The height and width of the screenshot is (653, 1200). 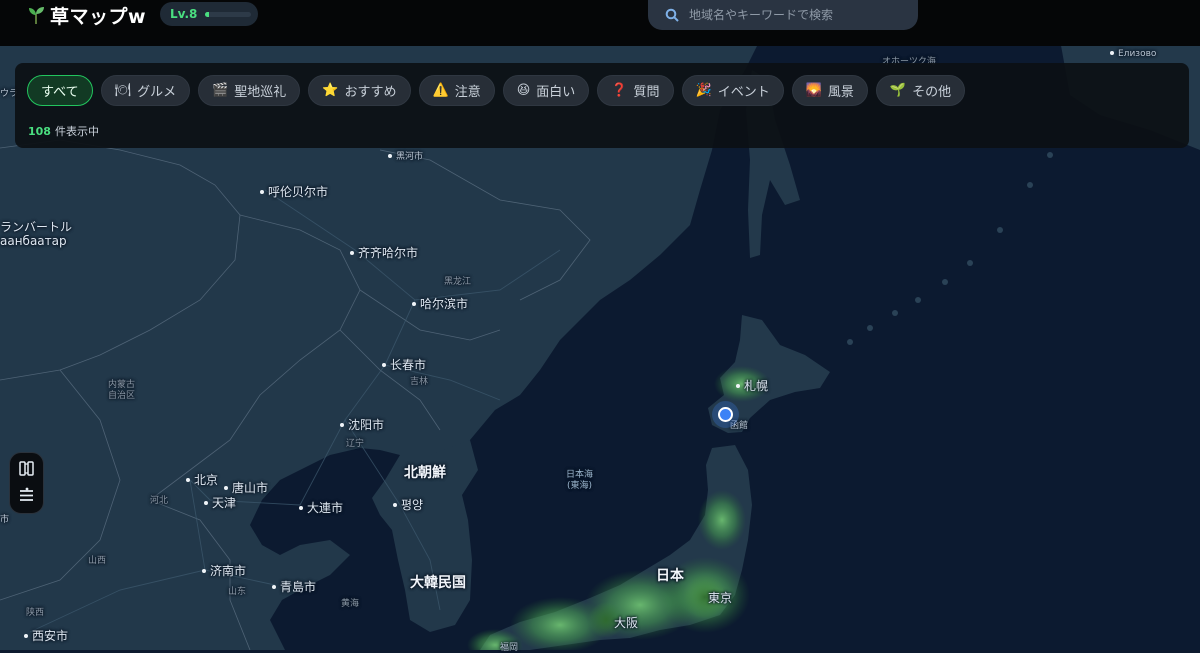 I want to click on map-label-dalian: 大連市, so click(x=321, y=507).